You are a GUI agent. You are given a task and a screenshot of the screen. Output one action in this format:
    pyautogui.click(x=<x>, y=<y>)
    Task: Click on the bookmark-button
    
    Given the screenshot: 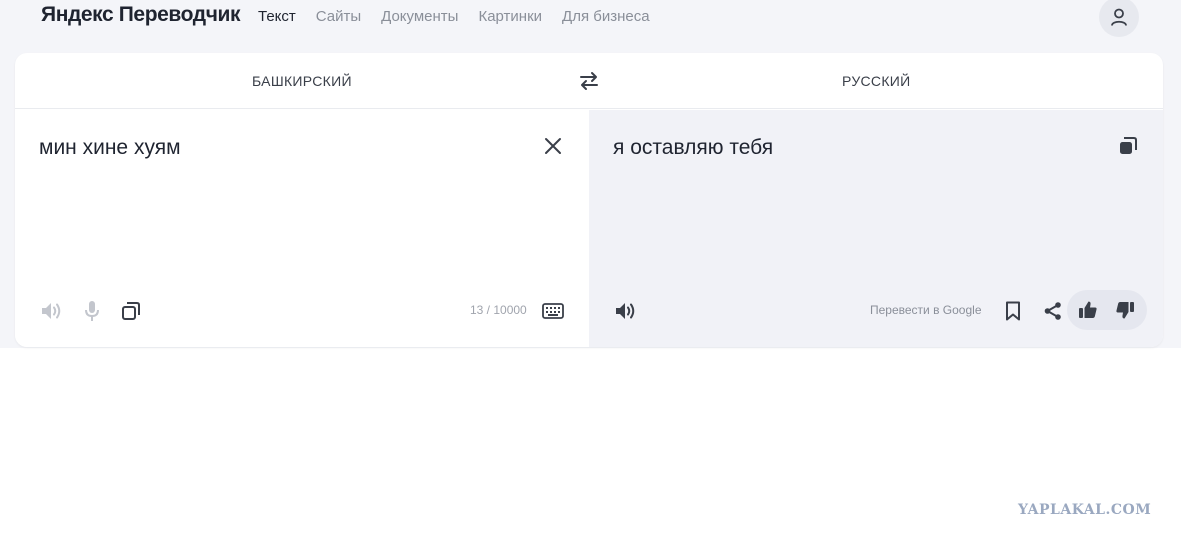 What is the action you would take?
    pyautogui.click(x=1013, y=311)
    